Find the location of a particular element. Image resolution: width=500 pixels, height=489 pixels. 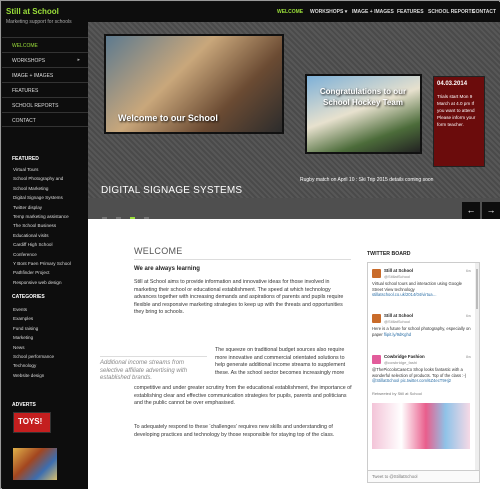

sidebar-item-label: CONTACT is located at coordinates (24, 121).